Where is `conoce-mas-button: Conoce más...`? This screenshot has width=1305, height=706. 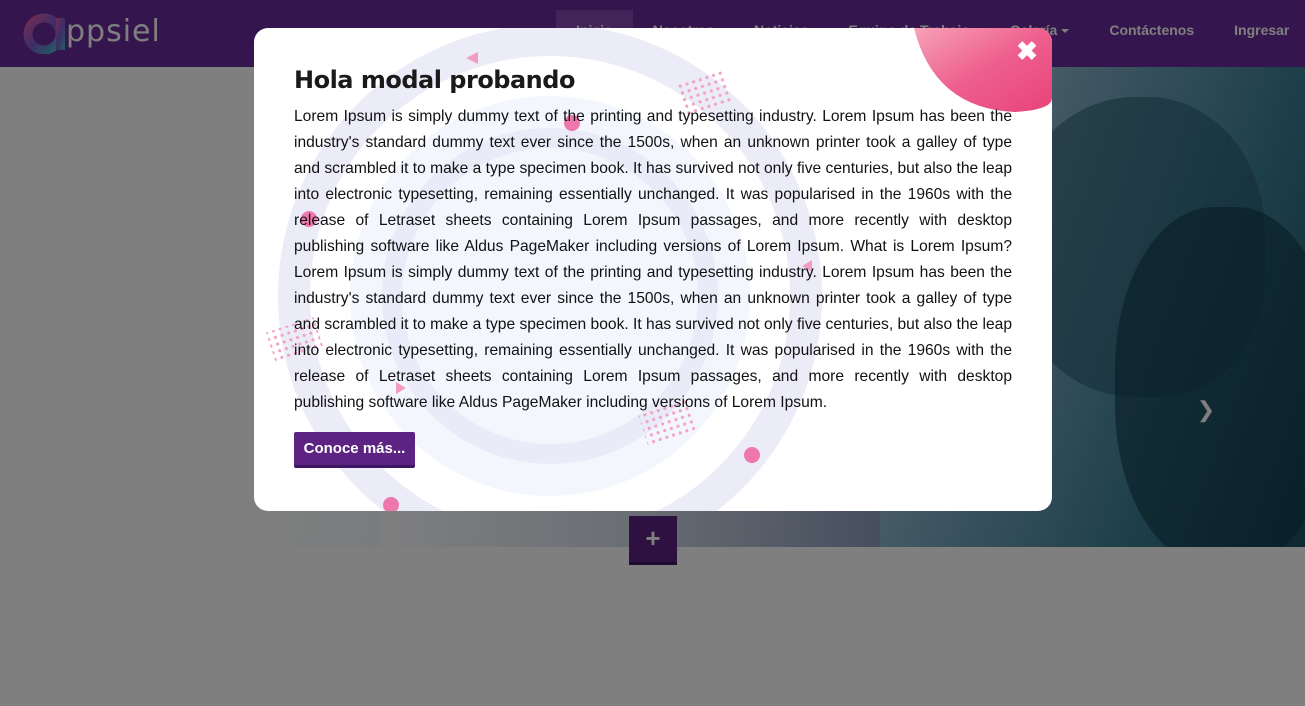 conoce-mas-button: Conoce más... is located at coordinates (354, 450).